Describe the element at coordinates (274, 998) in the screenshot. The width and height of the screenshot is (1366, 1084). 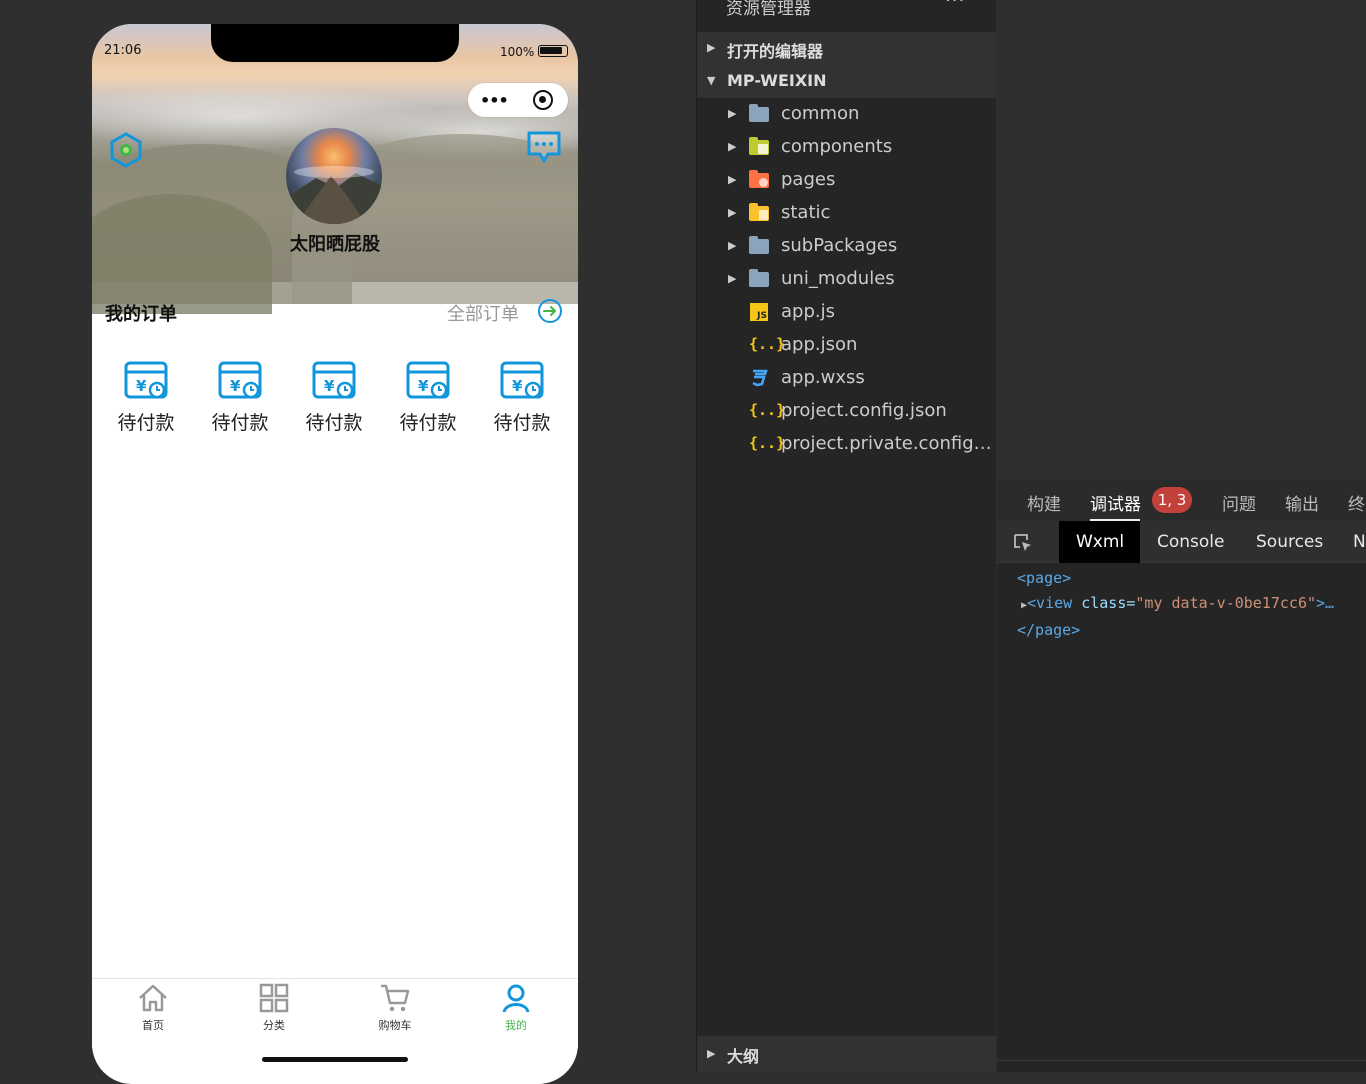
I see `grid-icon` at that location.